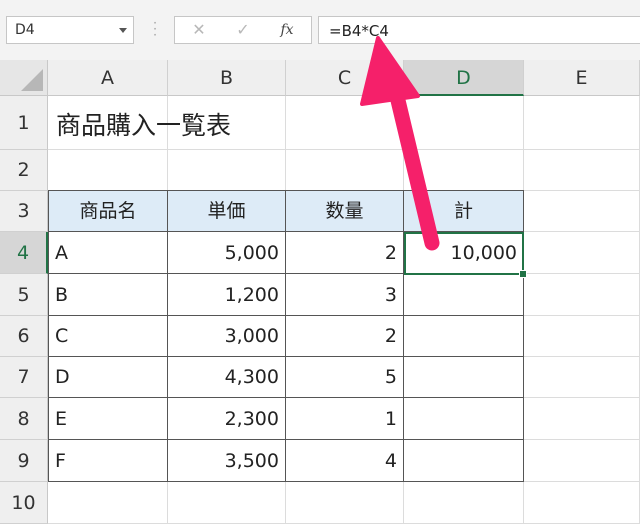 Image resolution: width=640 pixels, height=524 pixels. I want to click on row-header-1: 1, so click(24, 123).